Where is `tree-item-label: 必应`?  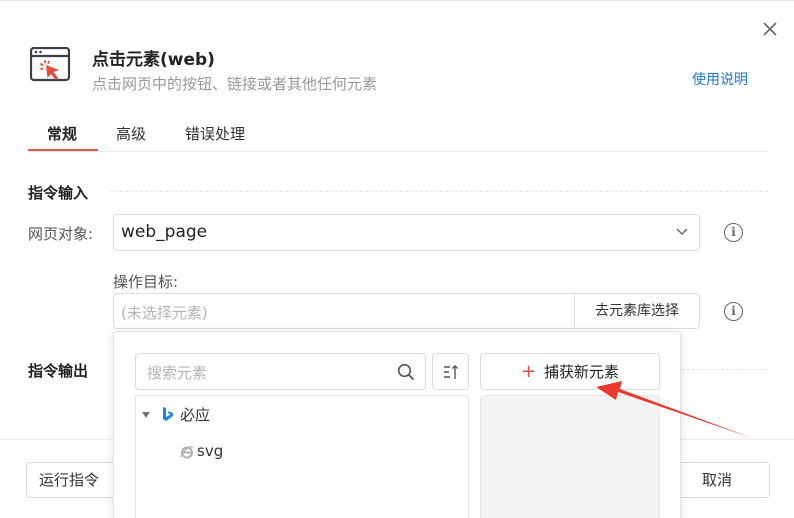 tree-item-label: 必应 is located at coordinates (195, 415).